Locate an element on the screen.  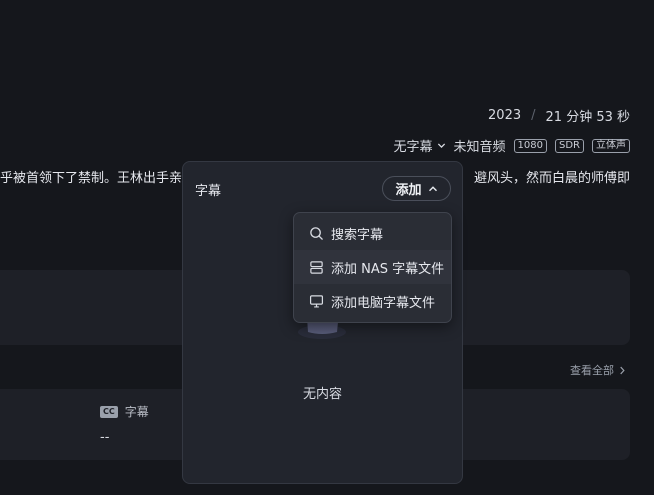
subtitle-select: 无字幕 is located at coordinates (420, 145).